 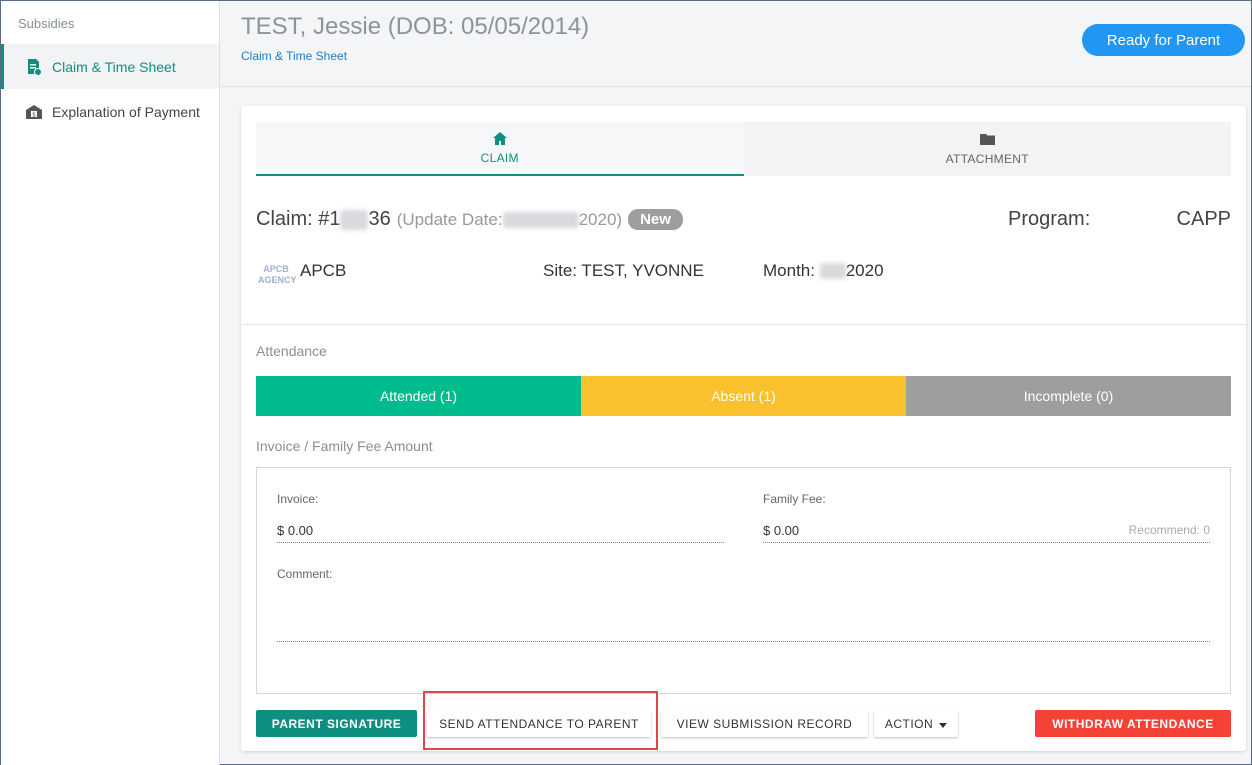 I want to click on fees-title: Invoice / Family Fee Amount, so click(x=344, y=446).